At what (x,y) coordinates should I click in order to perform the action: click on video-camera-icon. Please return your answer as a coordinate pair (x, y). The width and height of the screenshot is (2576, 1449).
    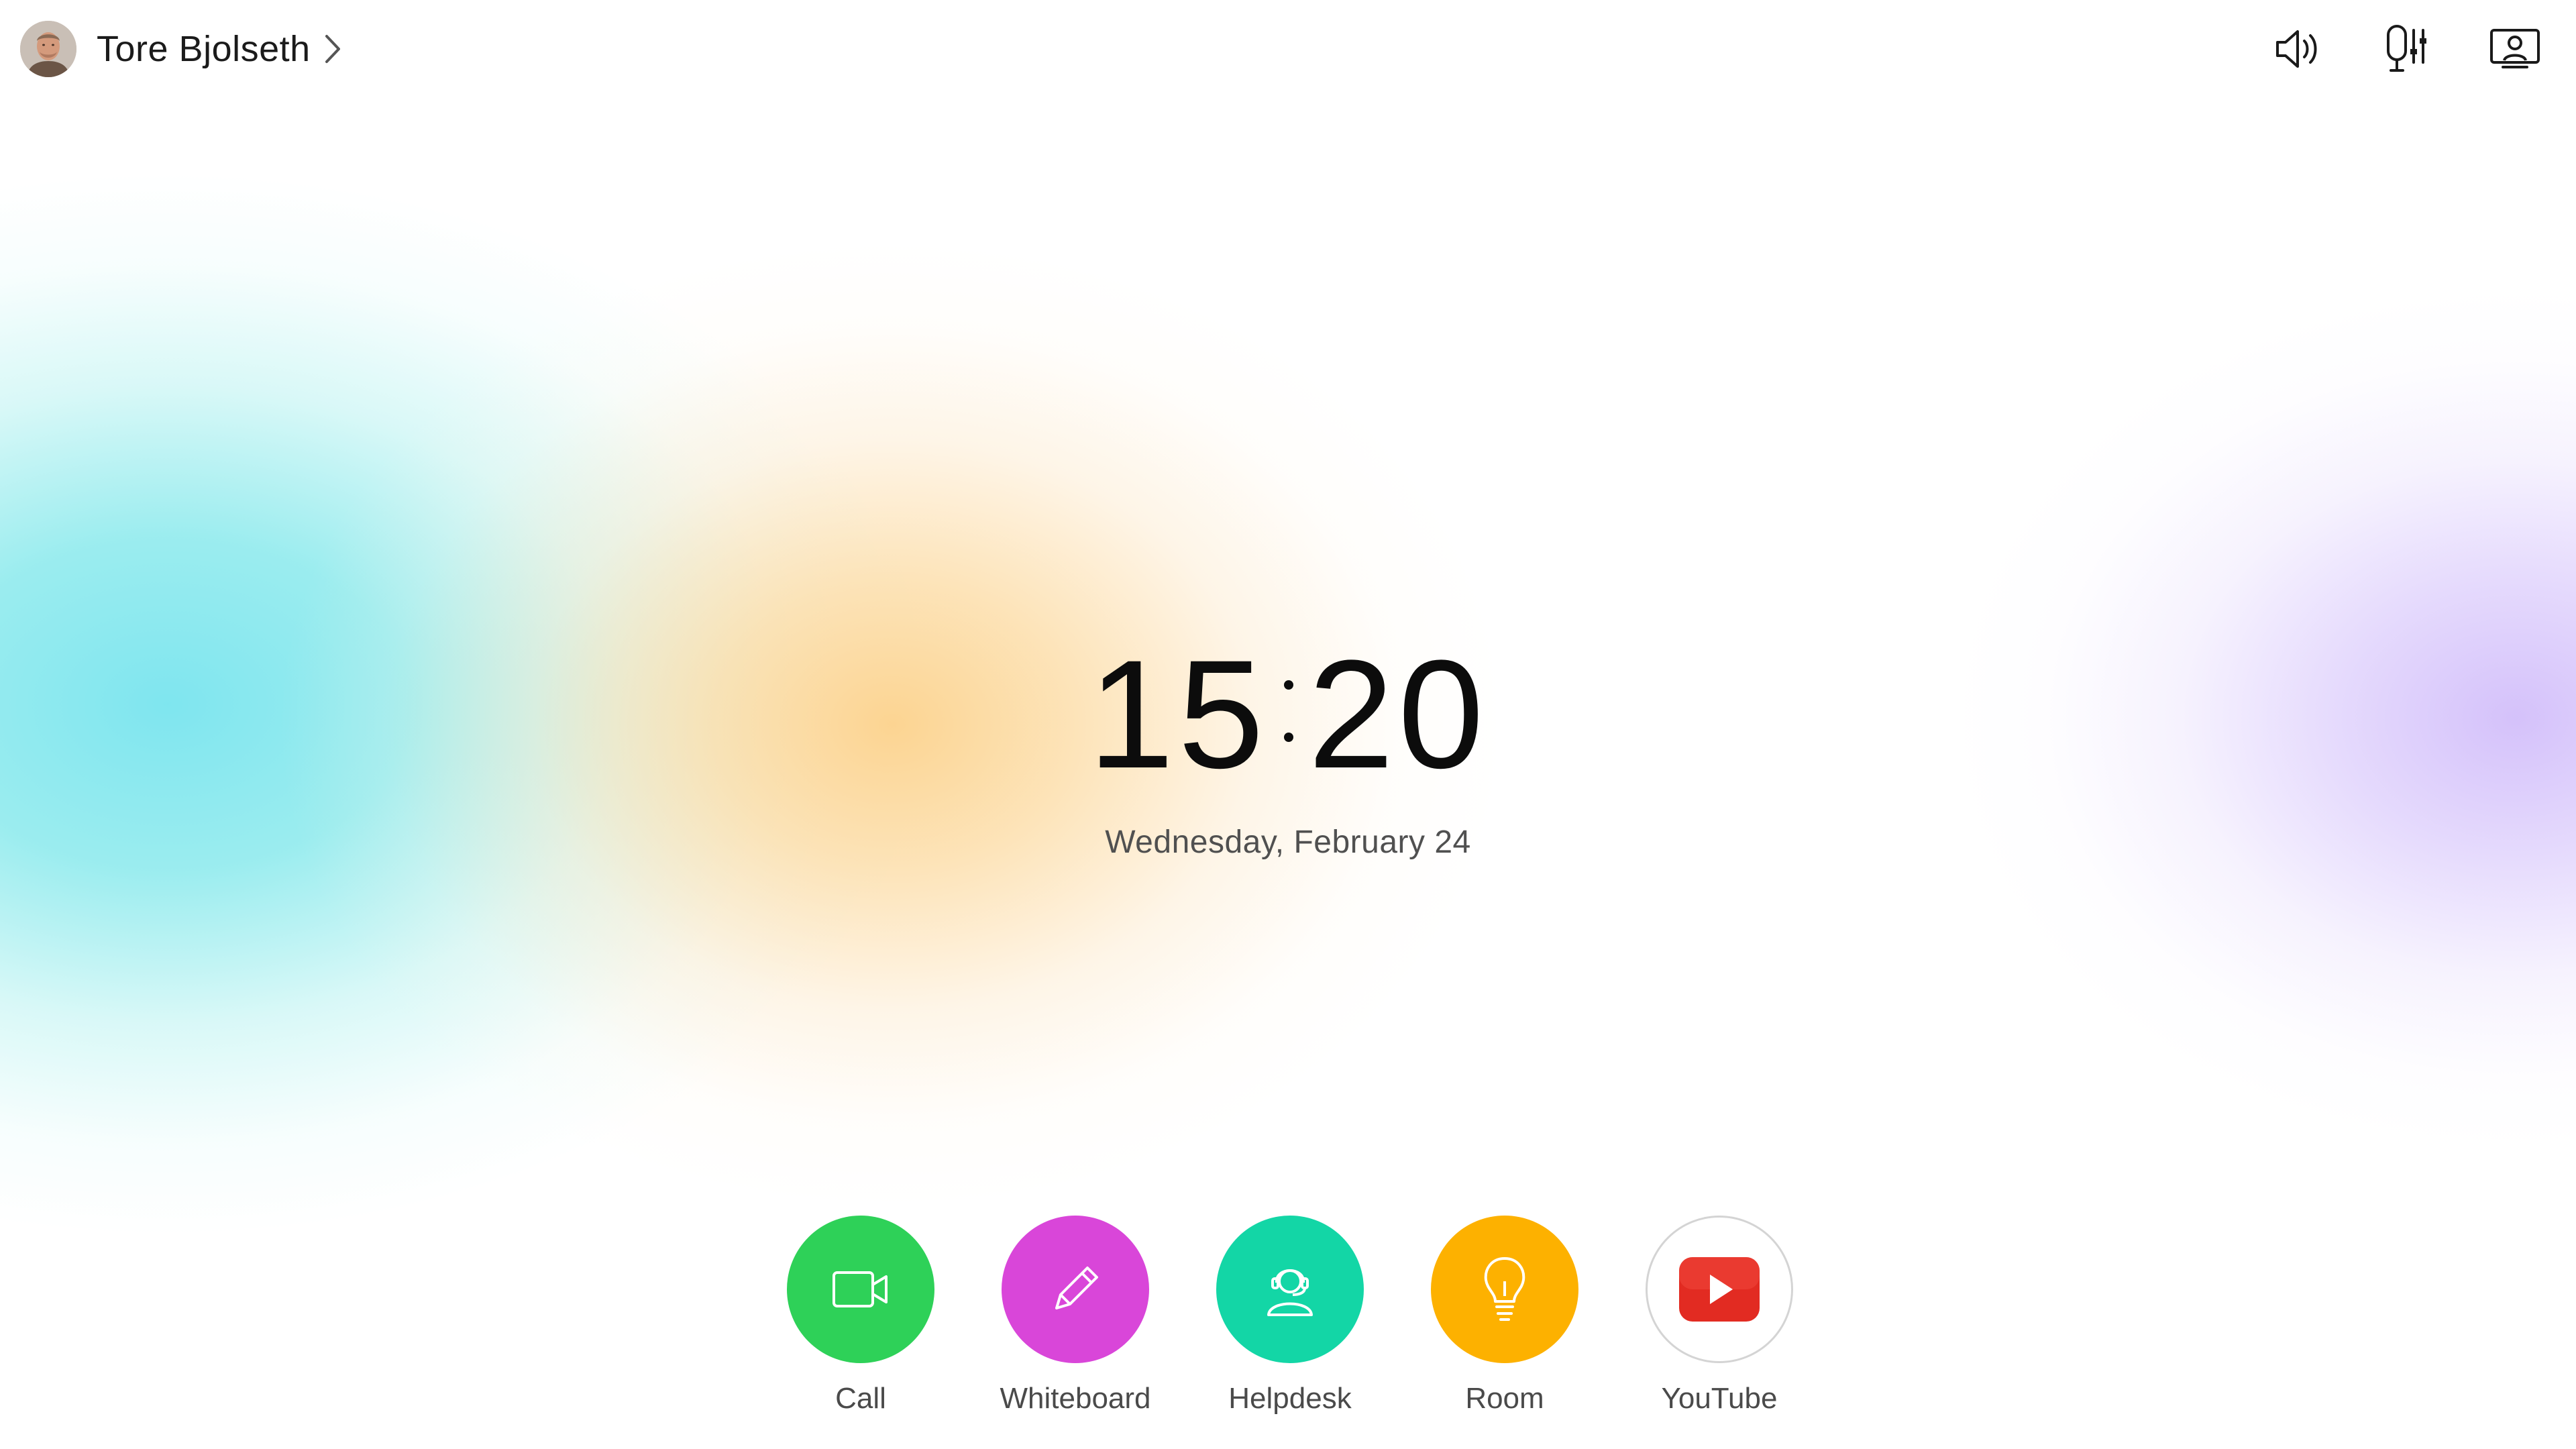
    Looking at the image, I should click on (860, 1289).